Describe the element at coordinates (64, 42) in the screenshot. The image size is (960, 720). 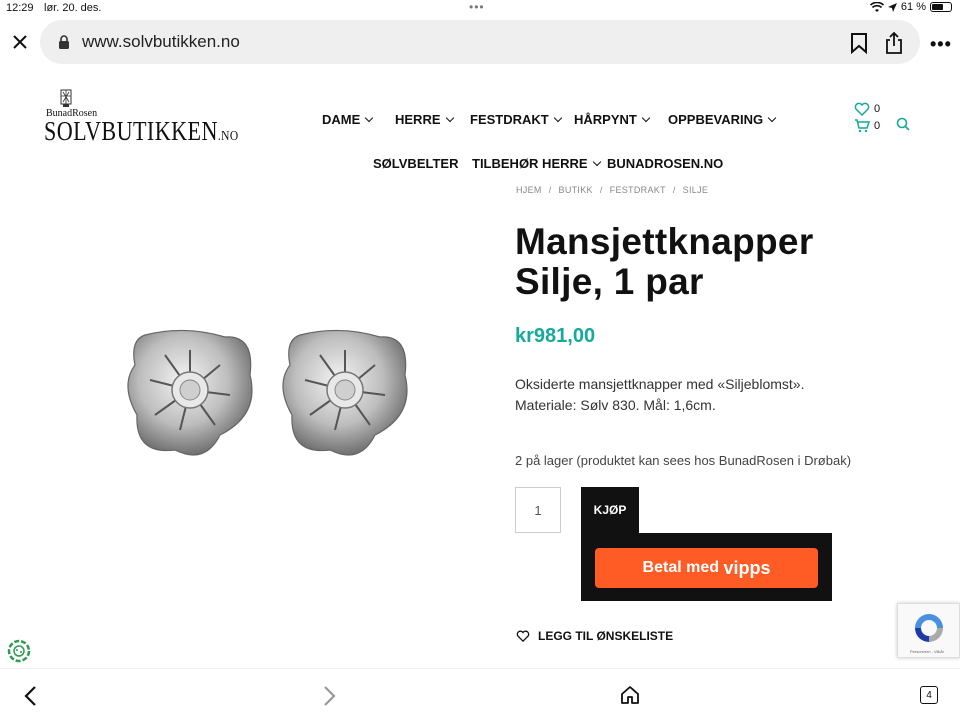
I see `lock-icon` at that location.